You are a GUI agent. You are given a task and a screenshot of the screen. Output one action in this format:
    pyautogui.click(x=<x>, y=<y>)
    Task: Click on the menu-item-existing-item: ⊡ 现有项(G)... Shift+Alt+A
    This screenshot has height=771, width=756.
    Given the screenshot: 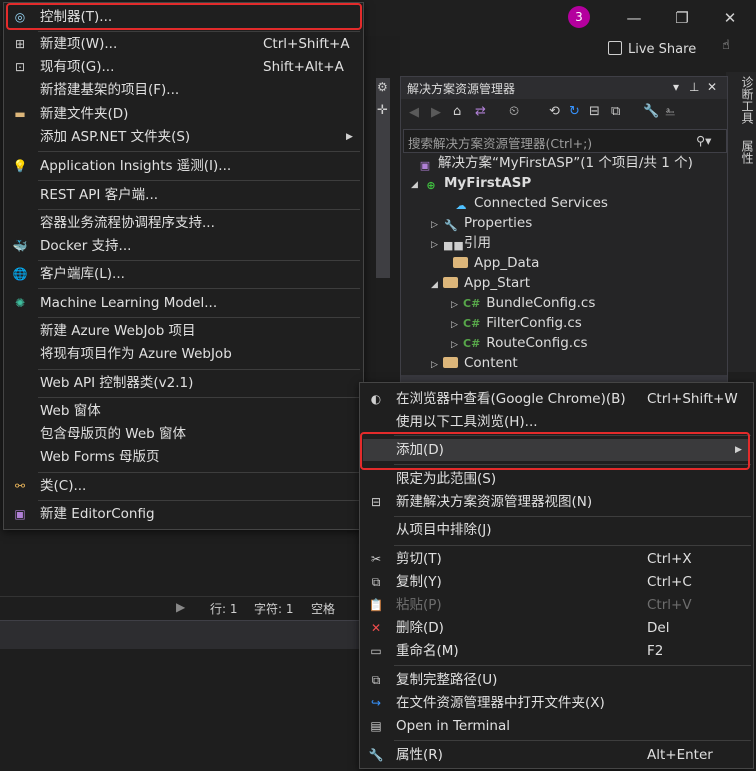 What is the action you would take?
    pyautogui.click(x=183, y=67)
    